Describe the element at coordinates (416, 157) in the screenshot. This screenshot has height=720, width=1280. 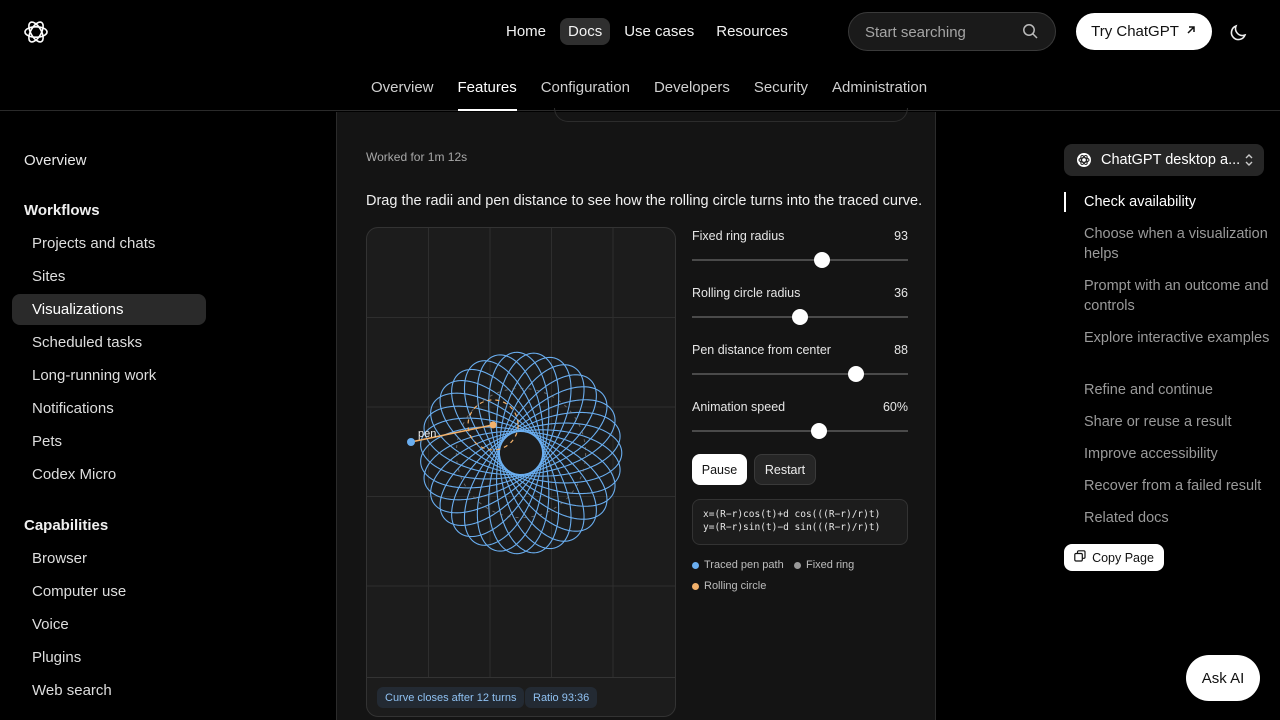
I see `worked-duration: Worked for 1m 12s` at that location.